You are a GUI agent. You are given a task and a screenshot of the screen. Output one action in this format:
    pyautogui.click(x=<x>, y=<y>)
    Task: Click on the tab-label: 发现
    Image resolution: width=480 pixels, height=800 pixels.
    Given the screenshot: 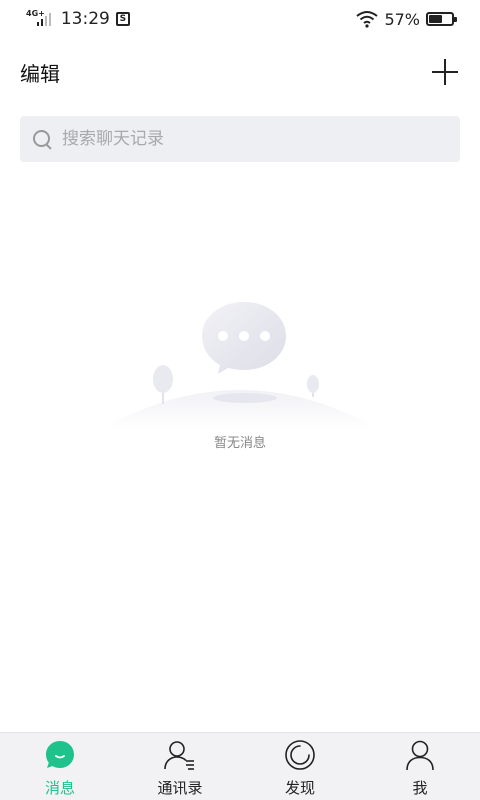 What is the action you would take?
    pyautogui.click(x=299, y=788)
    